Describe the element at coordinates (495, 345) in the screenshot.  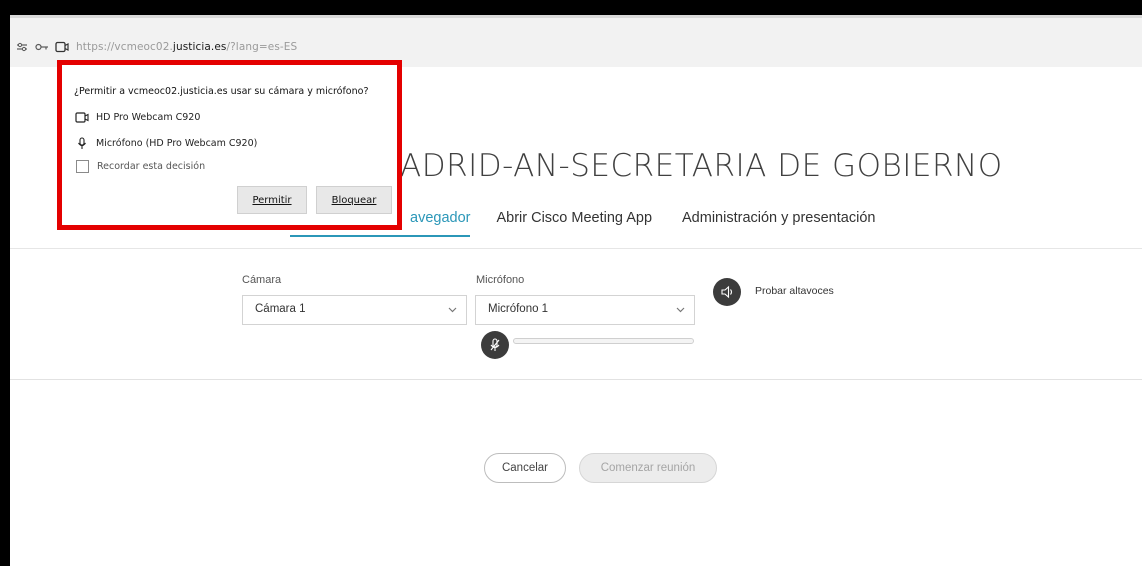
I see `mic-muted-icon` at that location.